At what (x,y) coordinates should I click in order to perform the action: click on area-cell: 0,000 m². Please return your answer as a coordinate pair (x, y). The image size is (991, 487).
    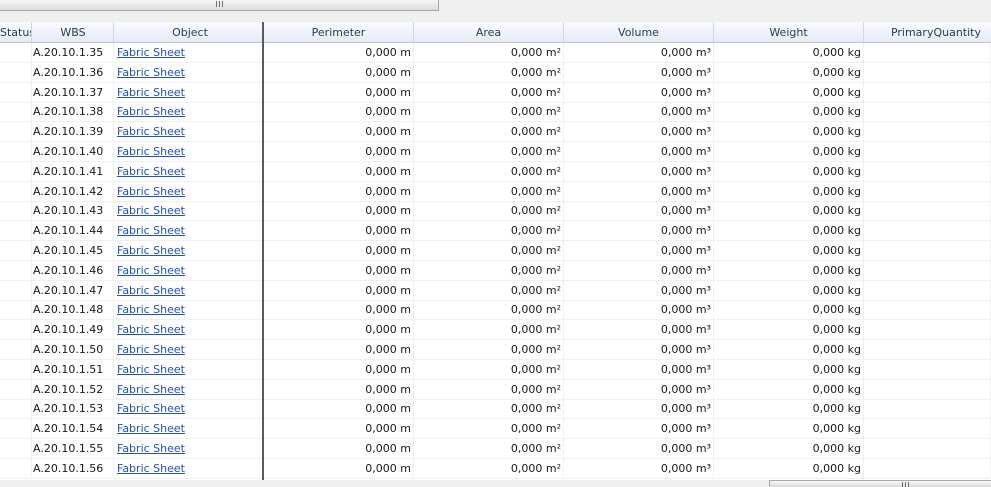
    Looking at the image, I should click on (489, 250).